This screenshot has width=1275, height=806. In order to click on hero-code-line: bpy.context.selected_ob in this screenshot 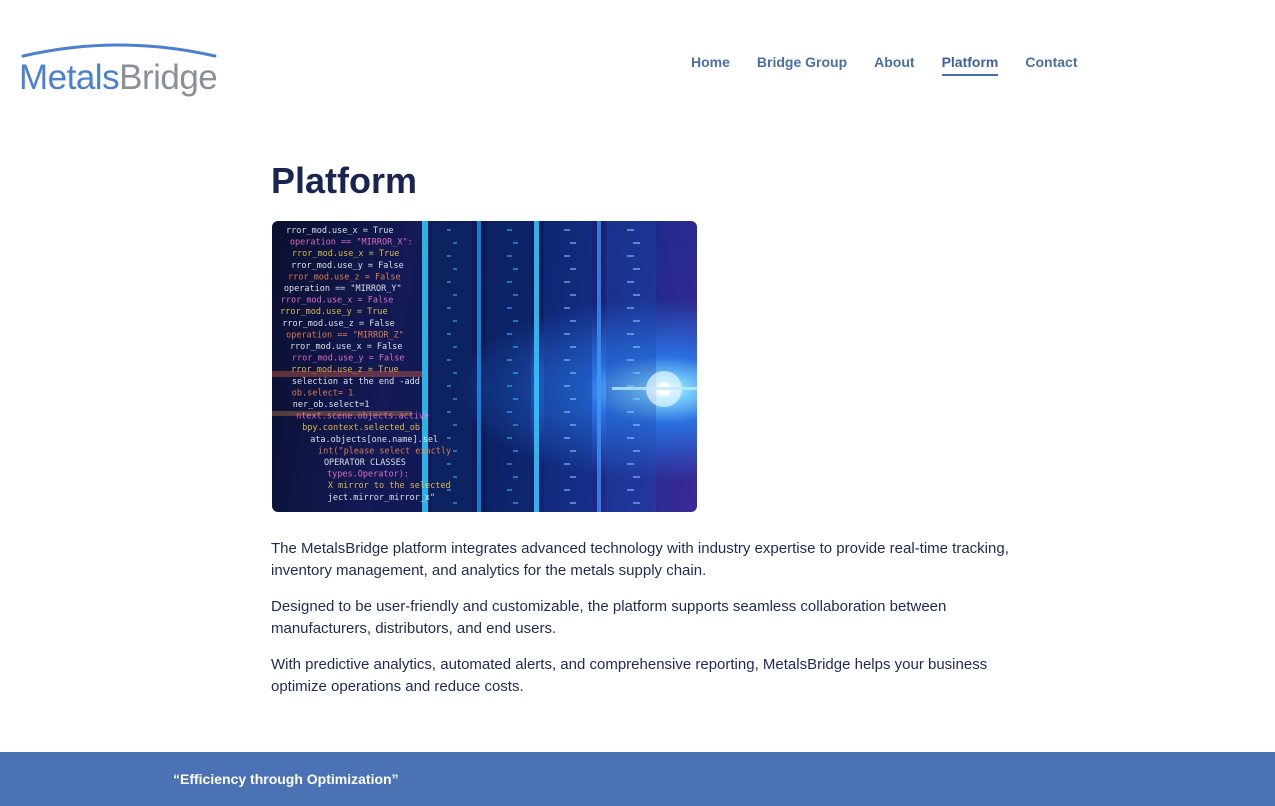, I will do `click(361, 428)`.